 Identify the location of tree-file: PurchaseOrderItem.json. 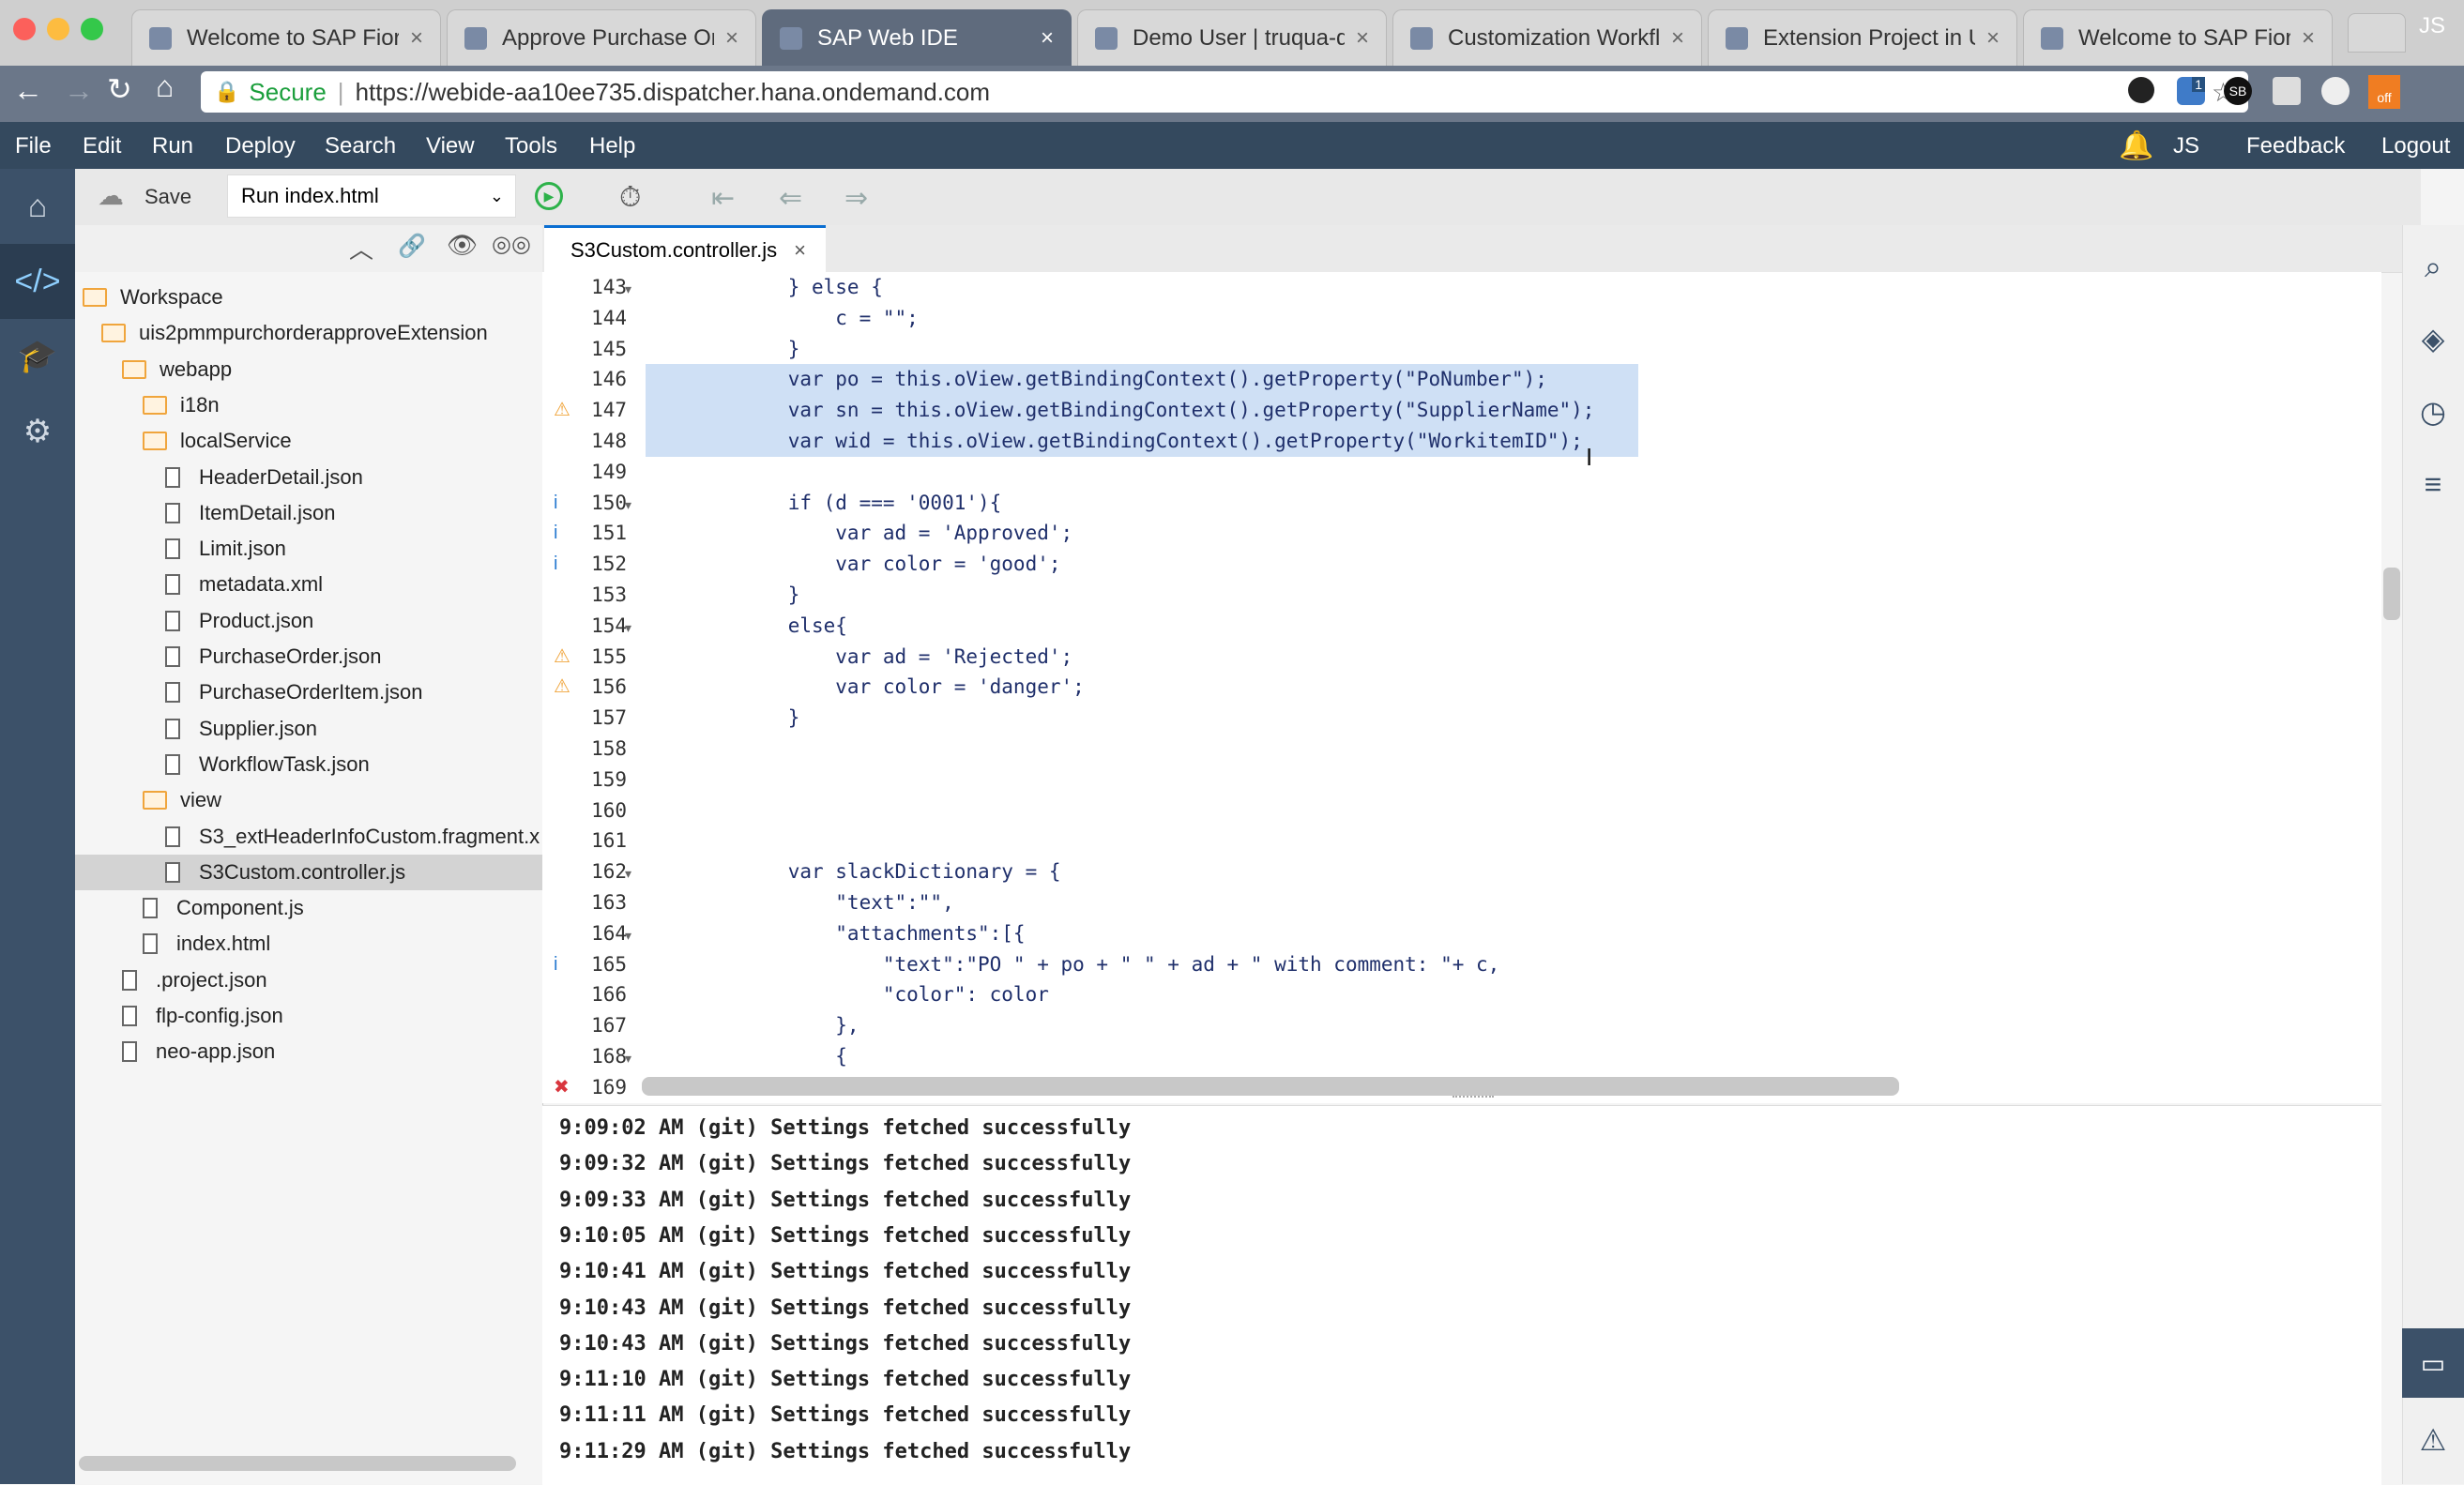
(309, 692).